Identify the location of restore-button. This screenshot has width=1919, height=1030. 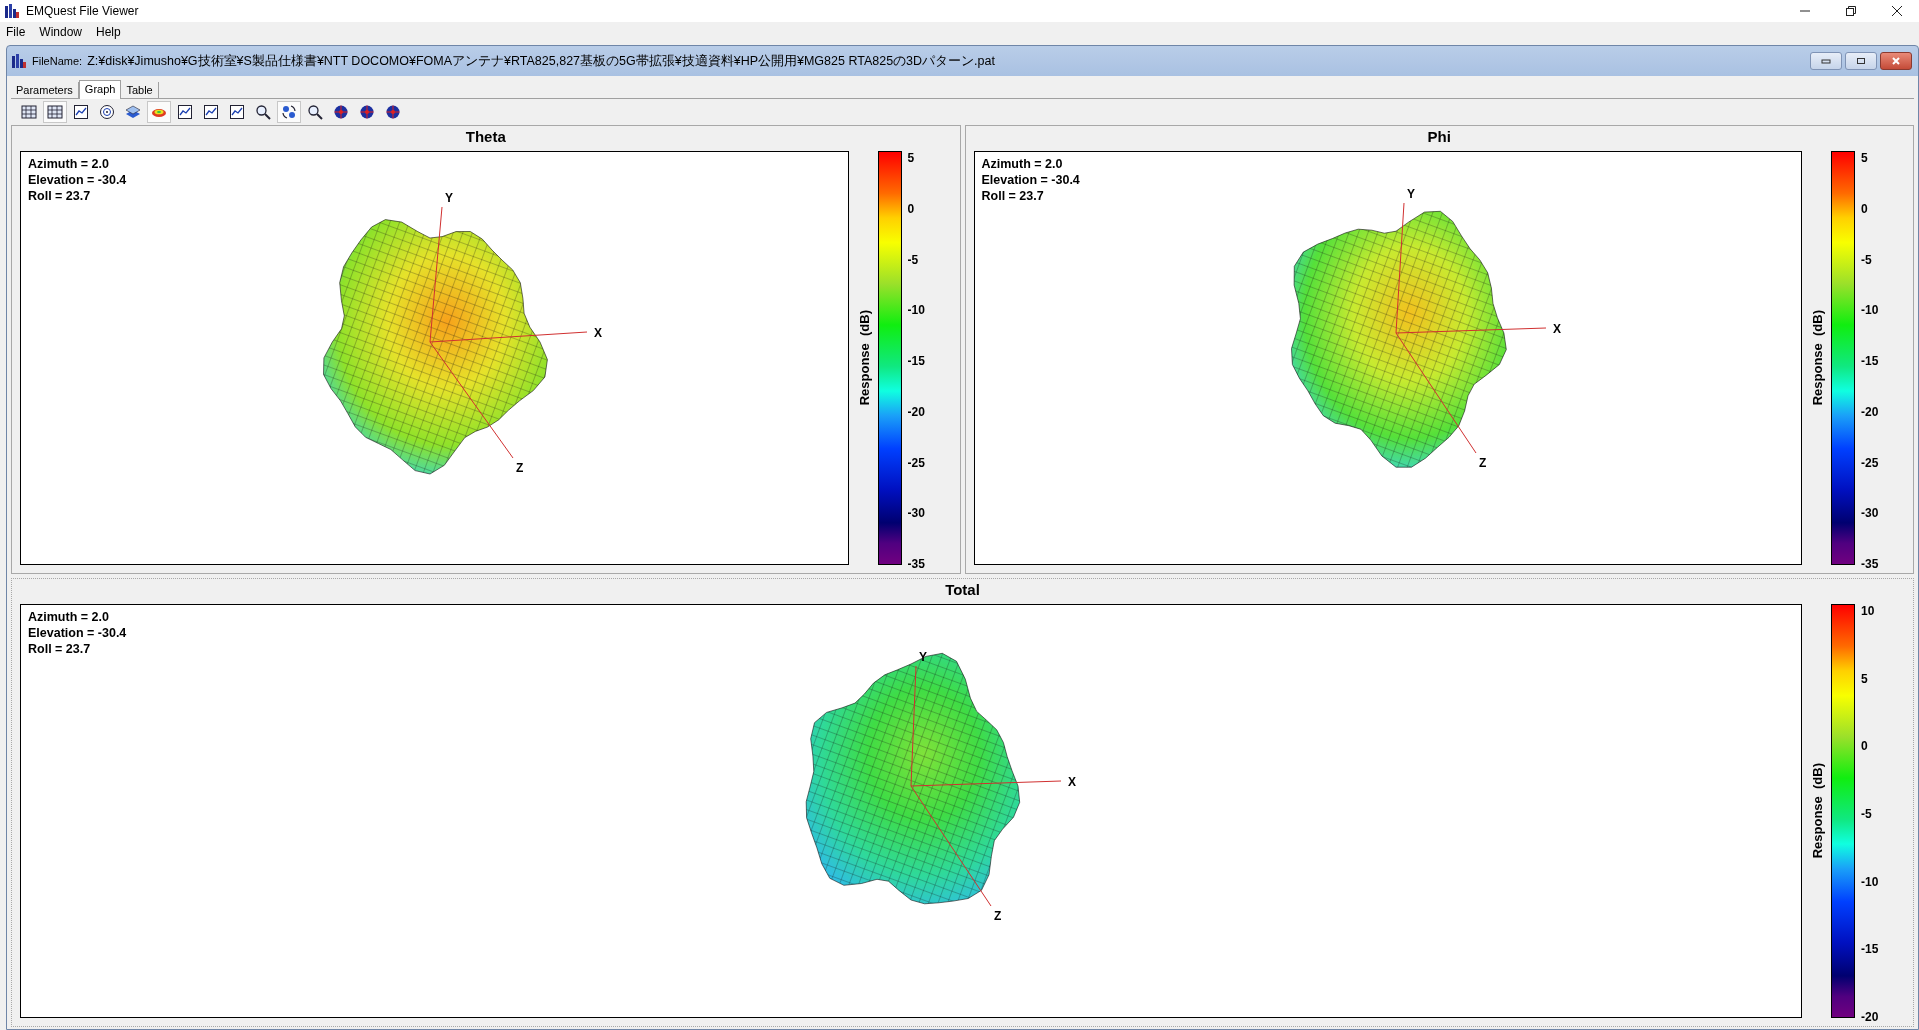
(1861, 61).